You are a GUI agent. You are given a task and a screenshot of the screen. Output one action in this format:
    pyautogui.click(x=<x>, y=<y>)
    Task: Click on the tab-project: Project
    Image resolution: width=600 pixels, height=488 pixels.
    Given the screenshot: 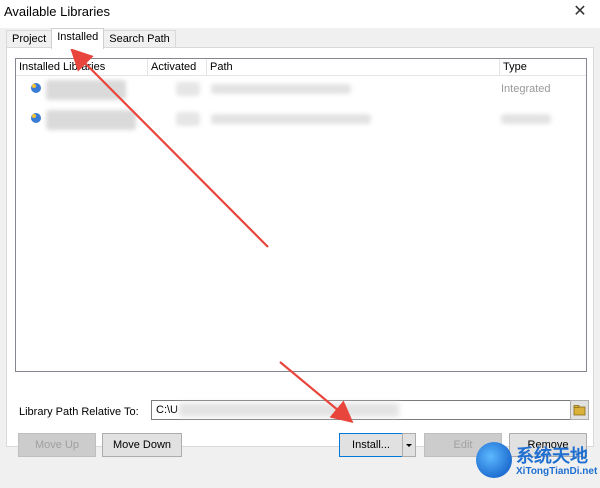 What is the action you would take?
    pyautogui.click(x=29, y=39)
    